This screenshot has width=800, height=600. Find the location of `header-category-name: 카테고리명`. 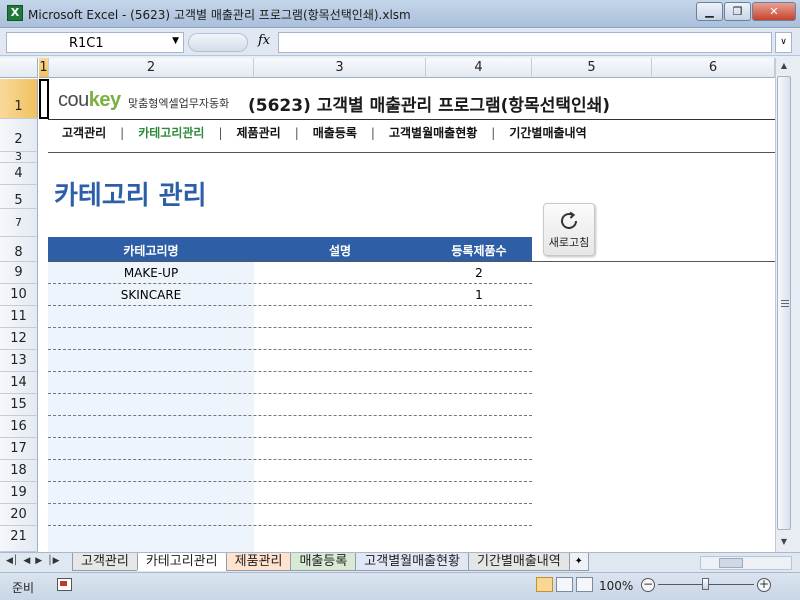

header-category-name: 카테고리명 is located at coordinates (151, 251).